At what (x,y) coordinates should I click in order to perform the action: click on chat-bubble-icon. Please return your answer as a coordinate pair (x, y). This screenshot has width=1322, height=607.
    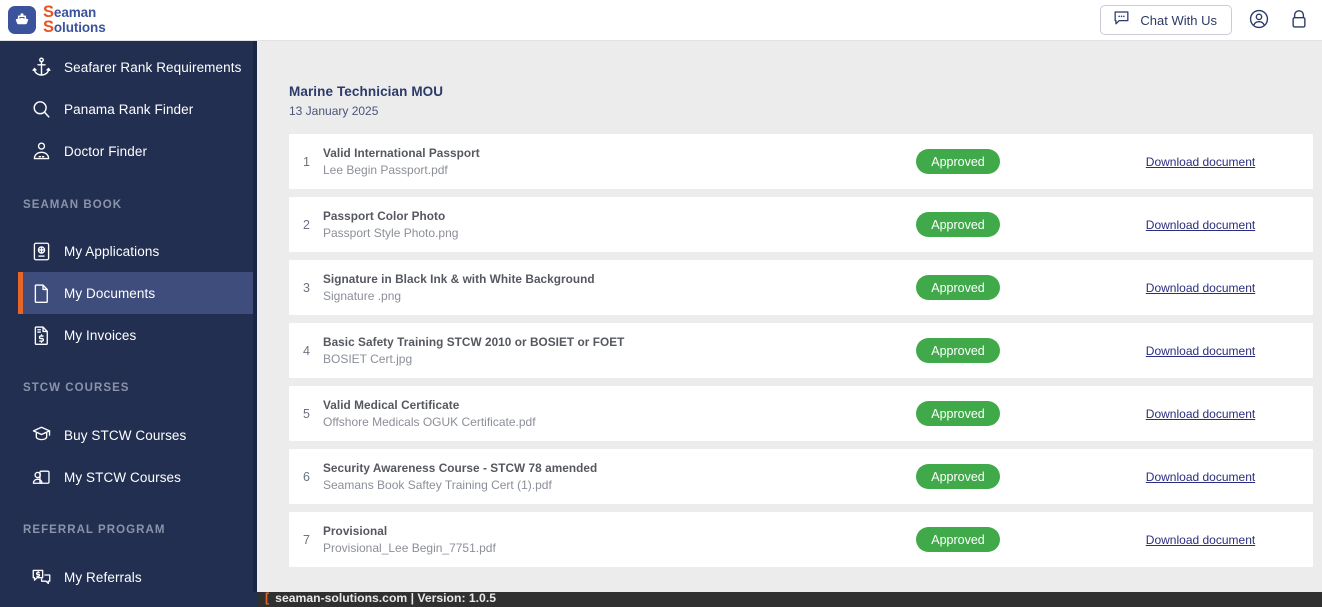
    Looking at the image, I should click on (1121, 20).